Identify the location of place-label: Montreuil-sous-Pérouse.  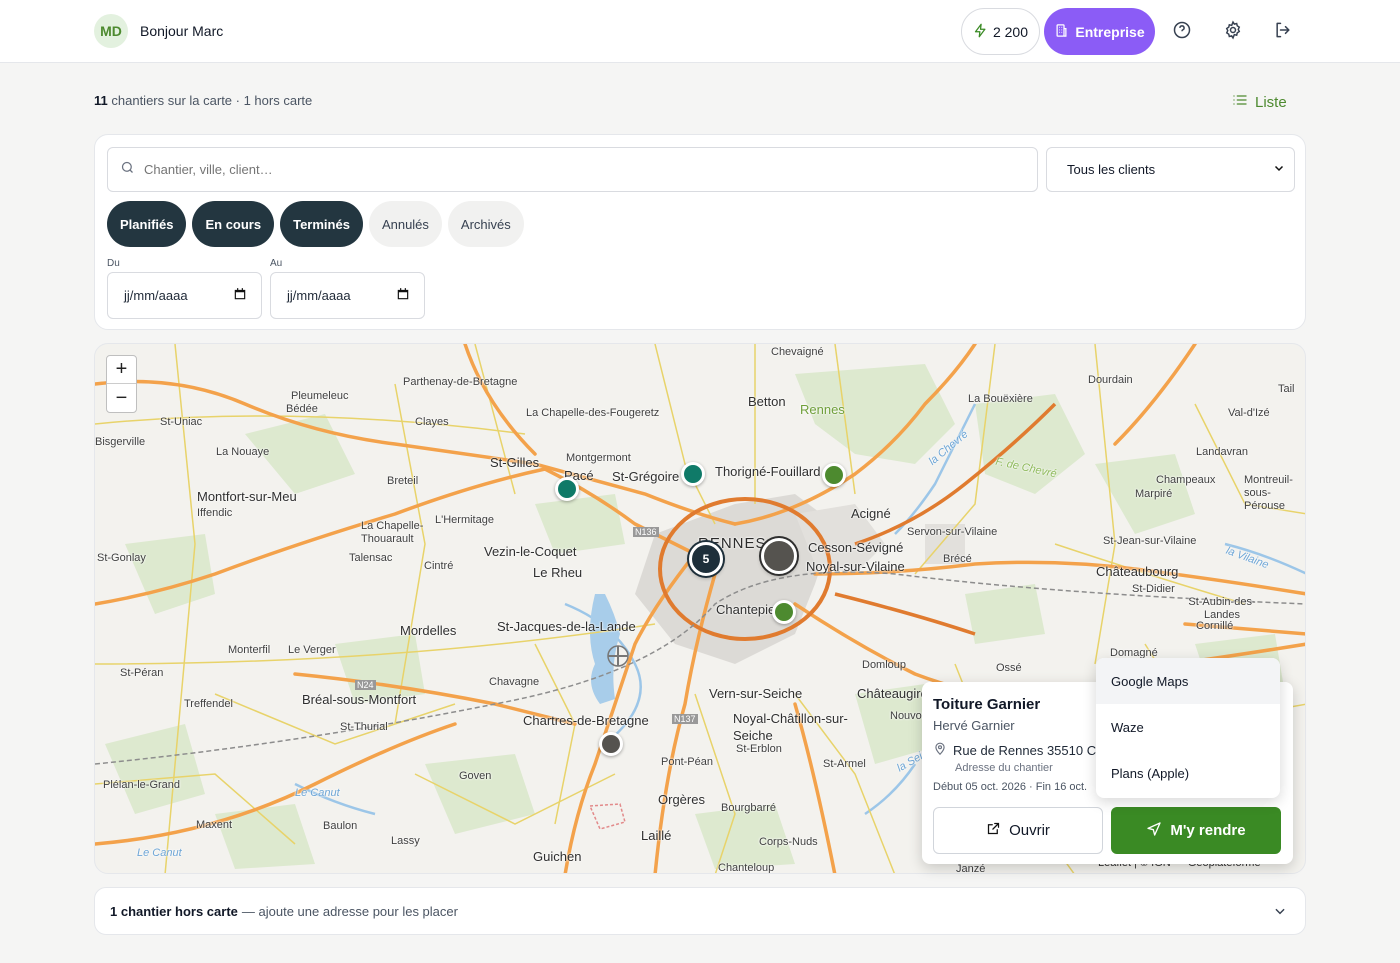
(1268, 493).